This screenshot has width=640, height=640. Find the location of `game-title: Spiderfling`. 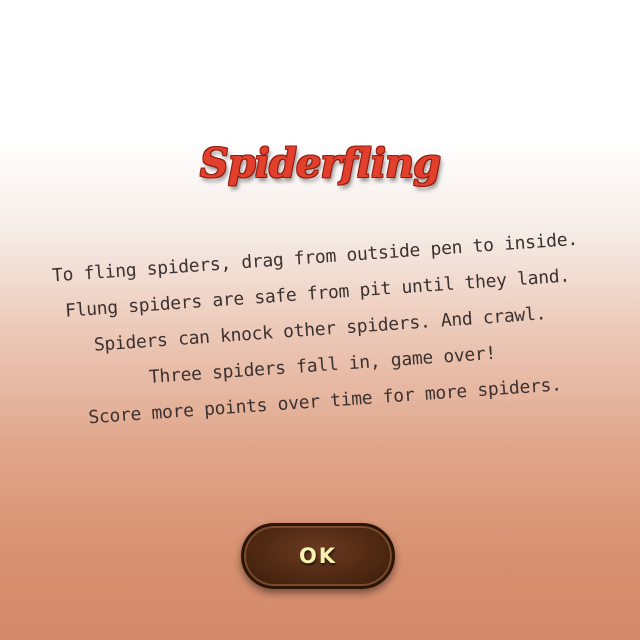

game-title: Spiderfling is located at coordinates (320, 163).